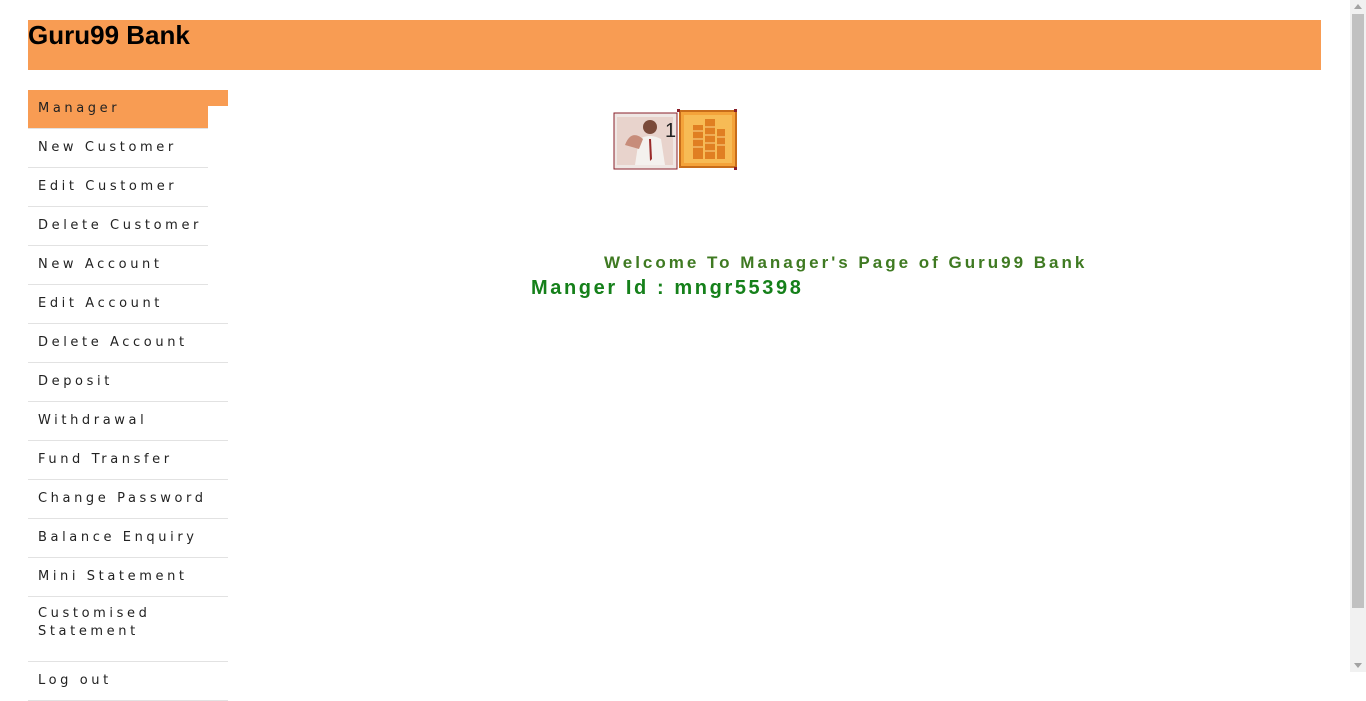 This screenshot has height=701, width=1366. Describe the element at coordinates (674, 45) in the screenshot. I see `site-header: Guru99 Bank` at that location.